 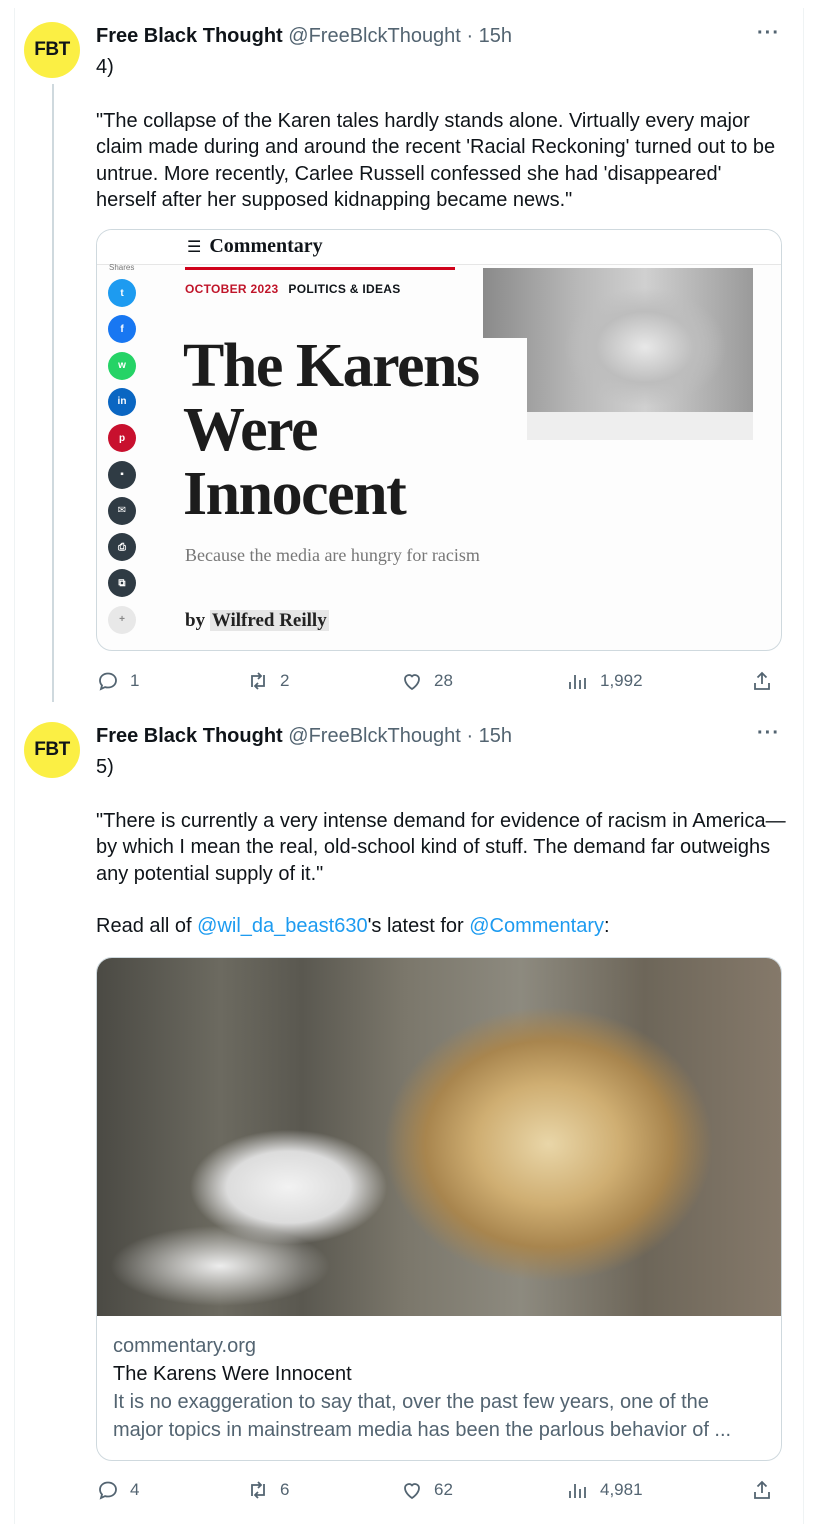 I want to click on retweet-button: 2, so click(x=267, y=681).